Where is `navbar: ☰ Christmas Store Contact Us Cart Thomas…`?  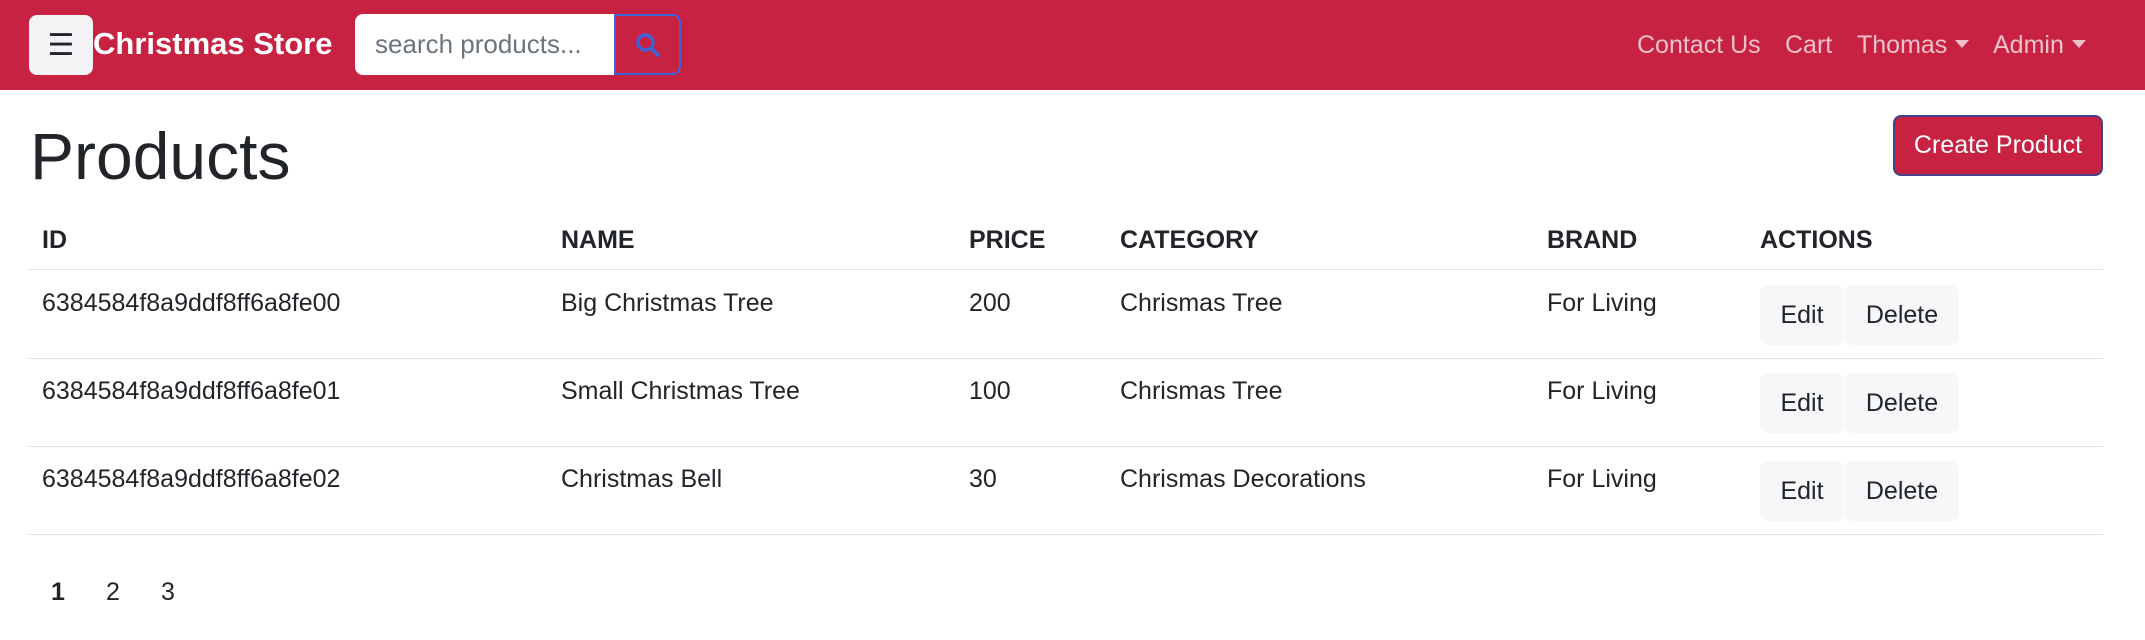
navbar: ☰ Christmas Store Contact Us Cart Thomas… is located at coordinates (1072, 45).